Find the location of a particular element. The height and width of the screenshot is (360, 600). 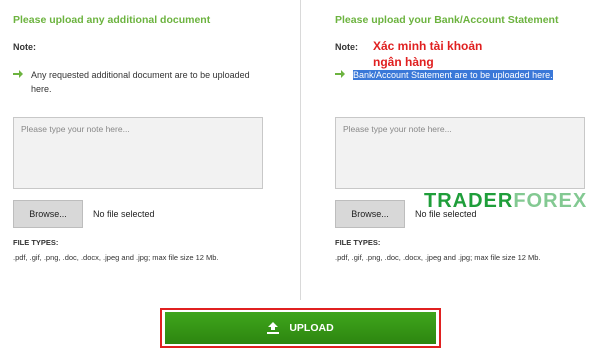

annotation-line-1: Xác minh tài khoản is located at coordinates (428, 46).